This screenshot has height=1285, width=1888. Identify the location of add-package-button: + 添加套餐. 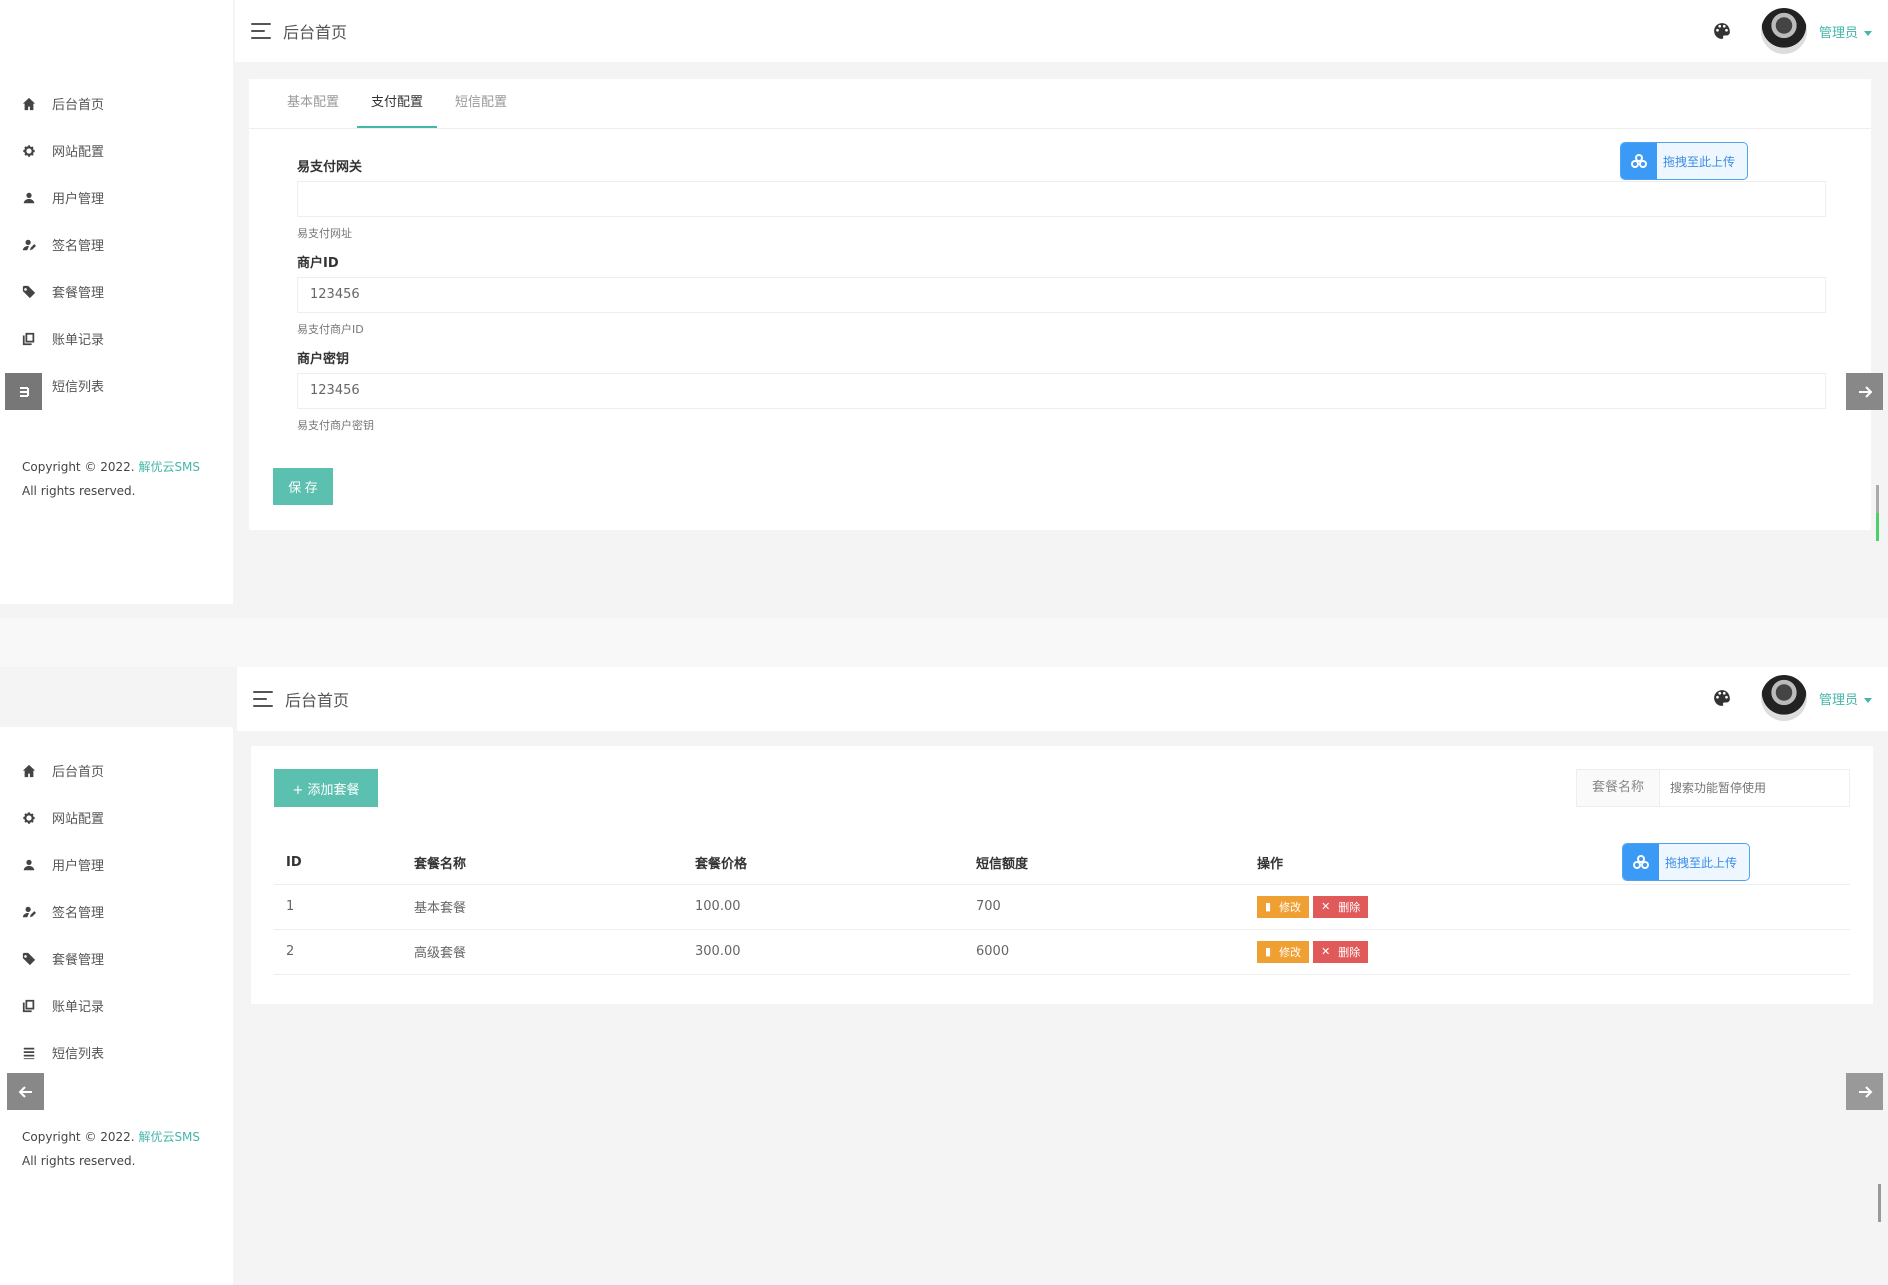
(326, 788).